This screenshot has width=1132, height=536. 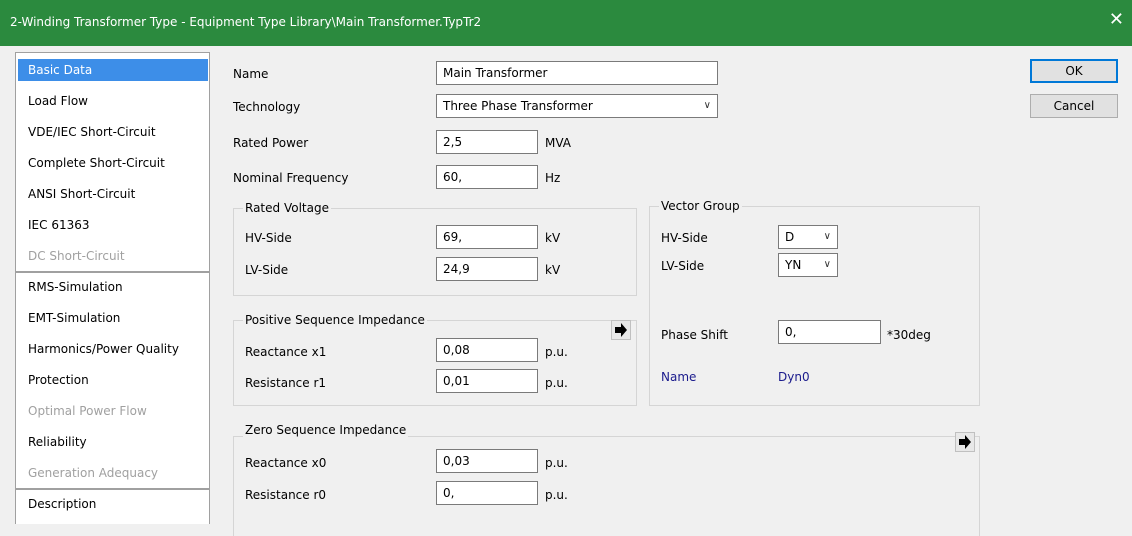 I want to click on vector-group-name-value: Dyn0, so click(x=794, y=377).